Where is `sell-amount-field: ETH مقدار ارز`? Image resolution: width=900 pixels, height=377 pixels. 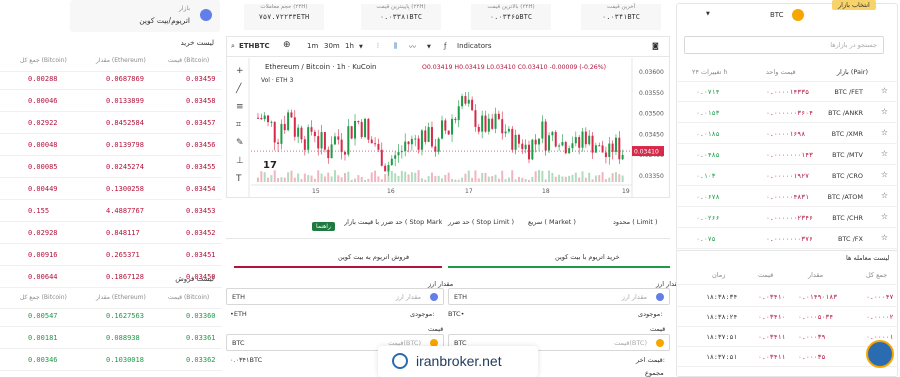 sell-amount-field: ETH مقدار ارز is located at coordinates (335, 296).